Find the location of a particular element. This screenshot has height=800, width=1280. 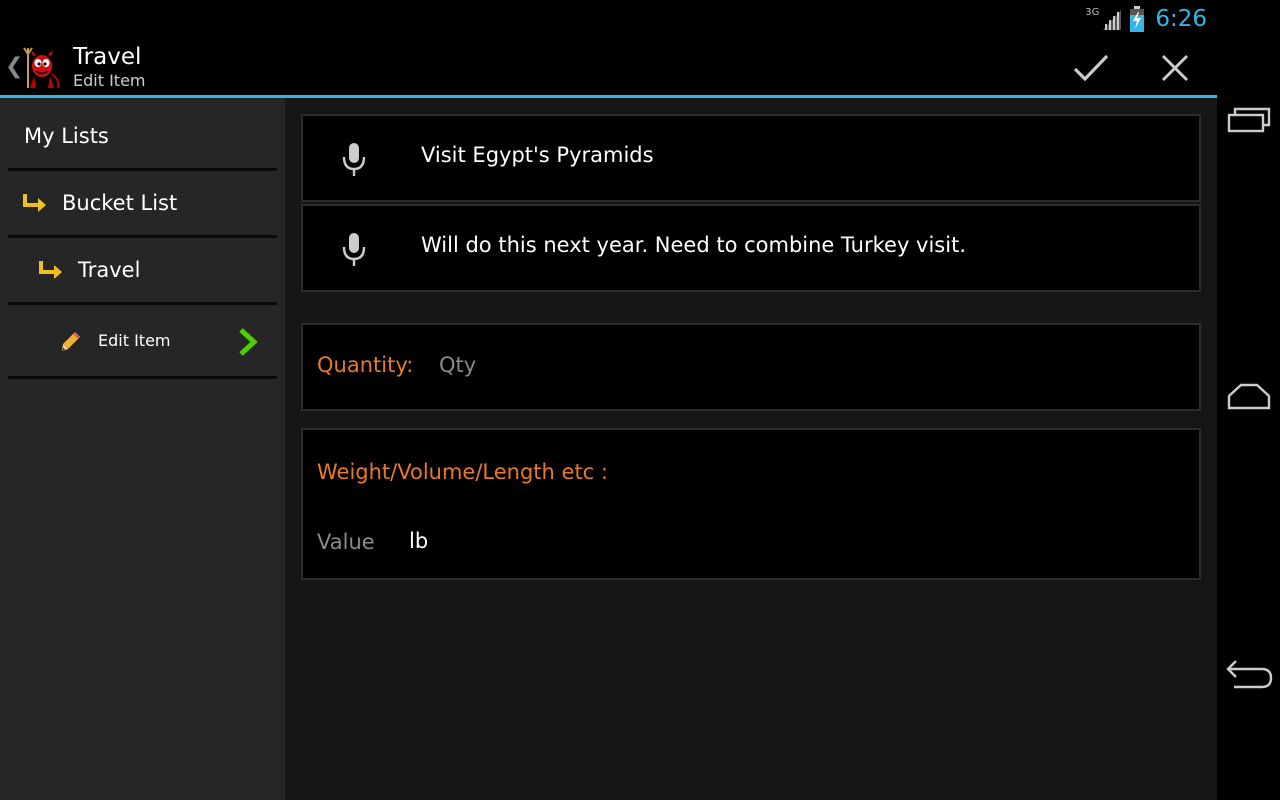

sidebar-item-bucket-list: Bucket List is located at coordinates (142, 204).